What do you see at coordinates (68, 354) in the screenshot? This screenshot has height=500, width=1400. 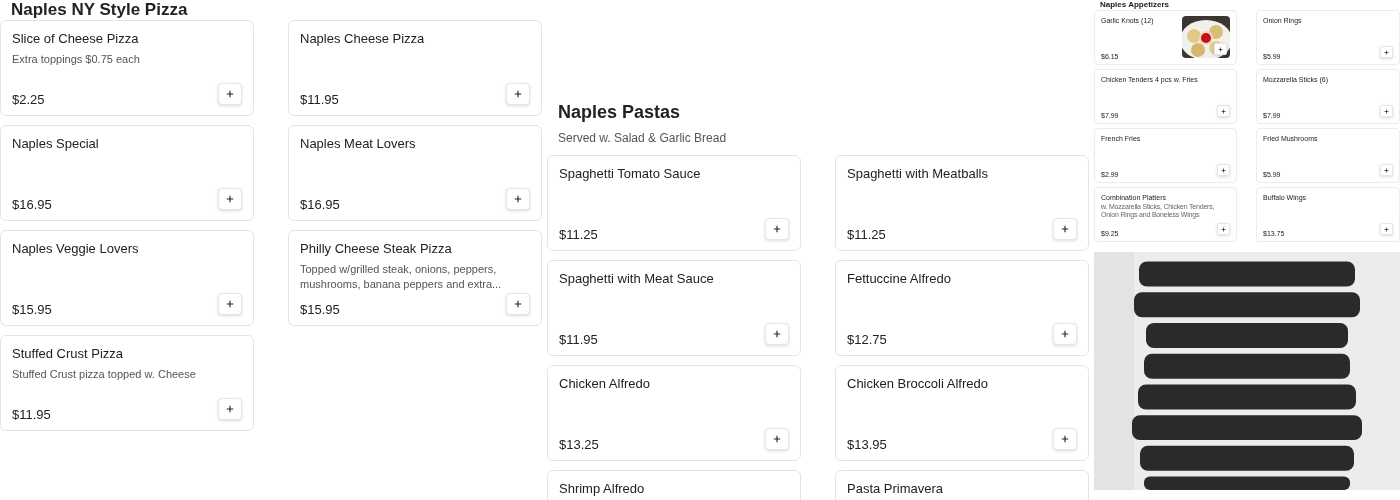 I see `item-name: Stuffed Crust Pizza` at bounding box center [68, 354].